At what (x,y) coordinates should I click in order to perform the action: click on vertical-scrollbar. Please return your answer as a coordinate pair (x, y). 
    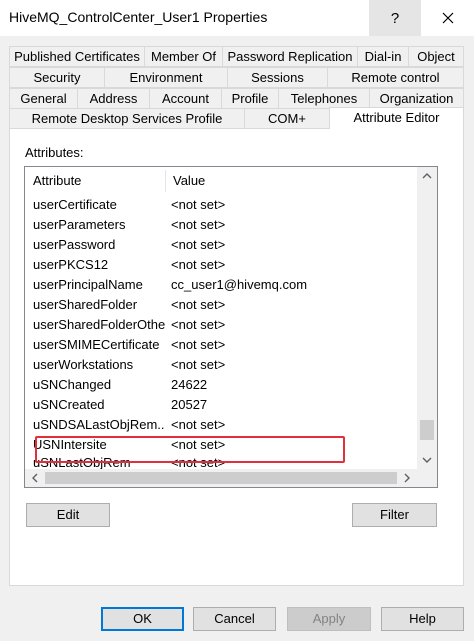
    Looking at the image, I should click on (427, 318).